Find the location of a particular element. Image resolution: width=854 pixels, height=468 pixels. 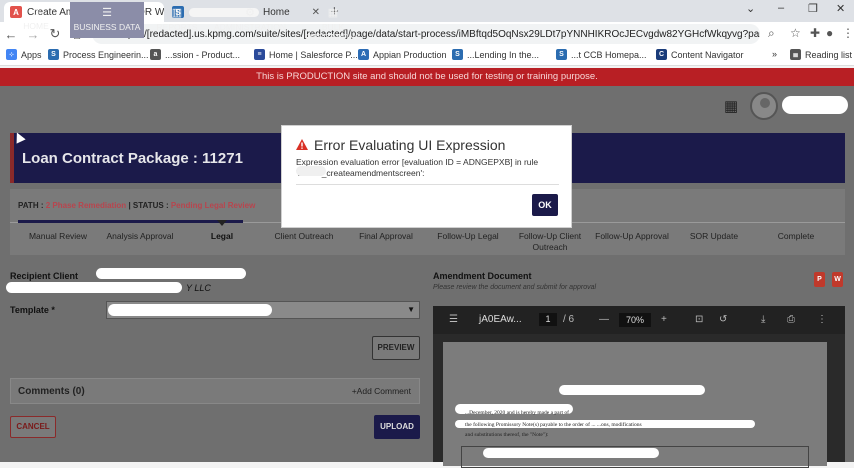

bar-chart-icon: ▥ is located at coordinates (177, 13).